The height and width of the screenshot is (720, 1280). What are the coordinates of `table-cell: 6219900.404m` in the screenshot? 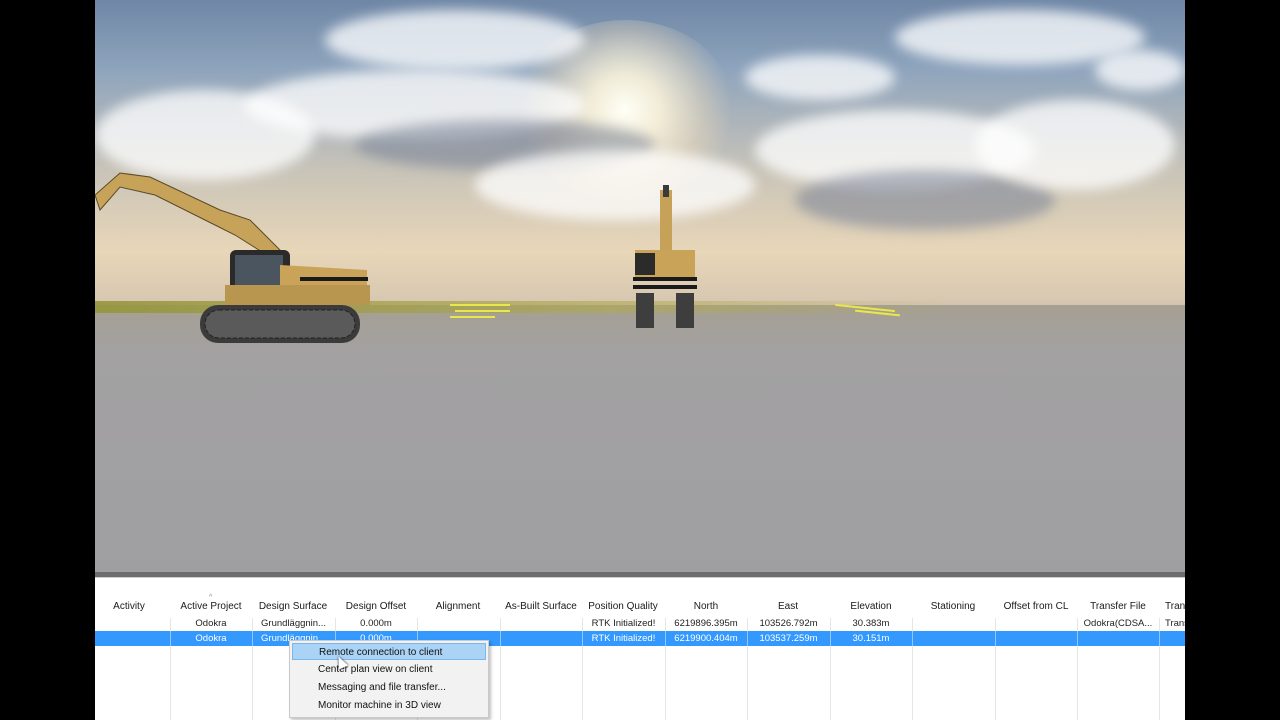 It's located at (706, 638).